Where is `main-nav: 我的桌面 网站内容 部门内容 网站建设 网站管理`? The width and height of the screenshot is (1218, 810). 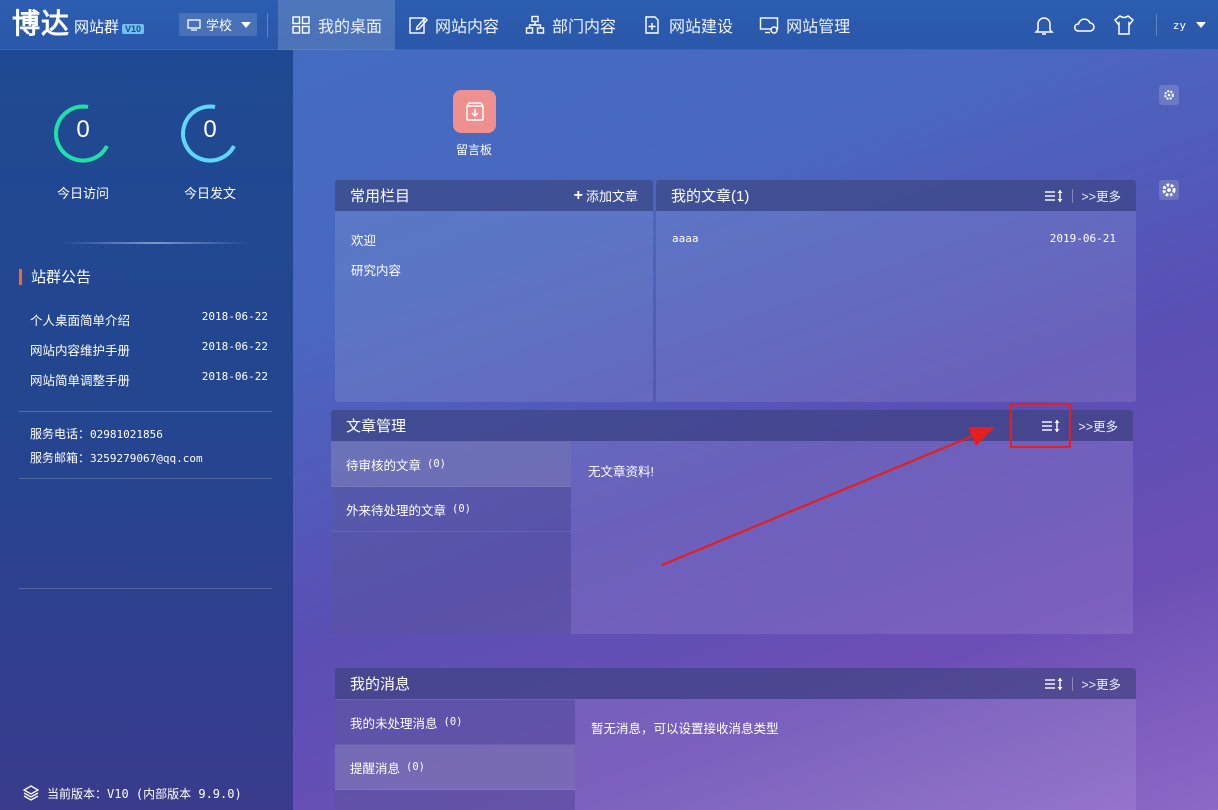 main-nav: 我的桌面 网站内容 部门内容 网站建设 网站管理 is located at coordinates (570, 25).